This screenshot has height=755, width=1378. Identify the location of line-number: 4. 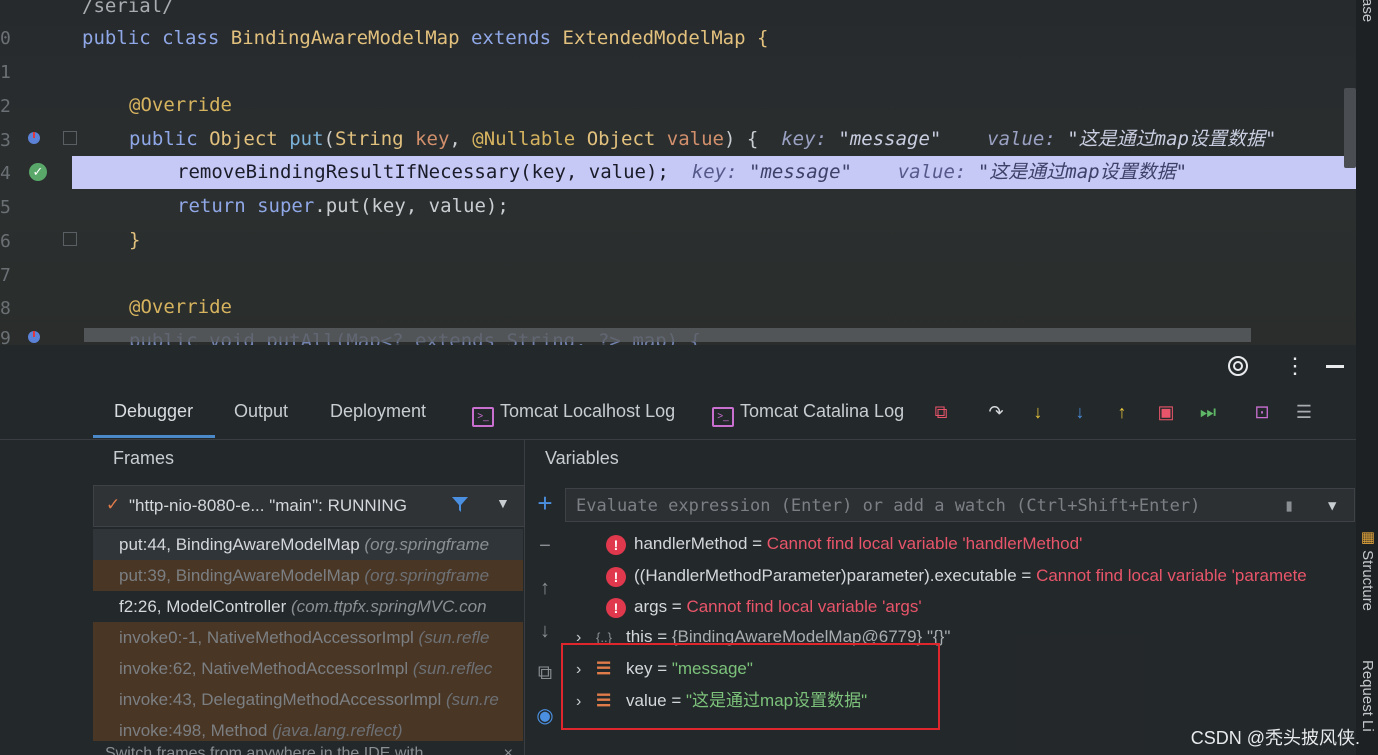
(5, 173).